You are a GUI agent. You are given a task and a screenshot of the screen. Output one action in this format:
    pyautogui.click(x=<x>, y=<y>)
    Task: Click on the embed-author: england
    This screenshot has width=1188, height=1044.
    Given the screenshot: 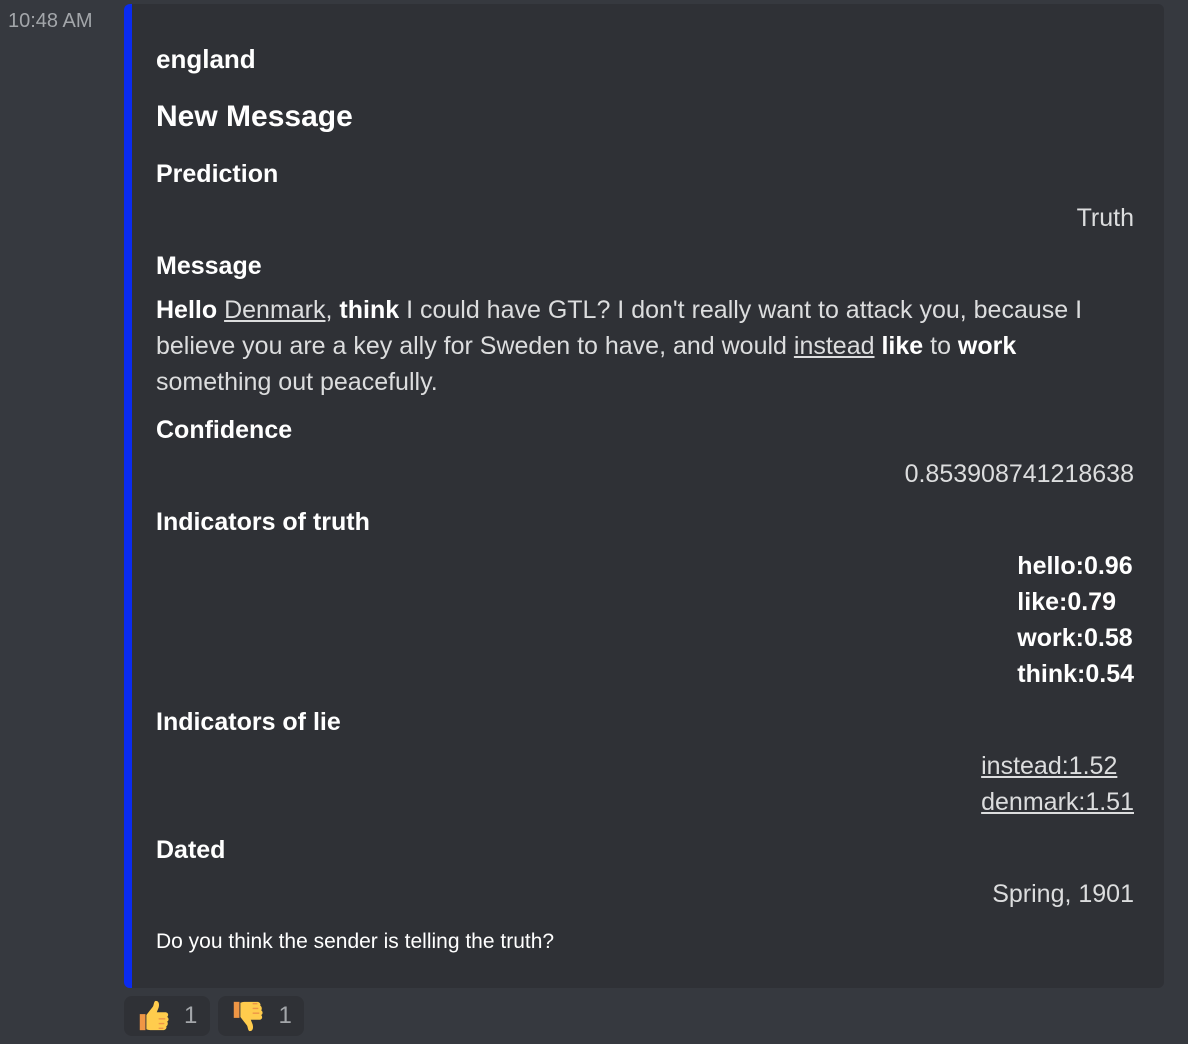 What is the action you would take?
    pyautogui.click(x=206, y=59)
    